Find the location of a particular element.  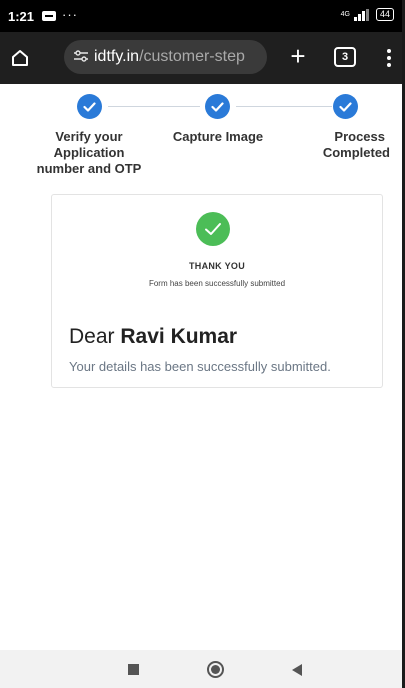

step-1-check-icon is located at coordinates (89, 106).